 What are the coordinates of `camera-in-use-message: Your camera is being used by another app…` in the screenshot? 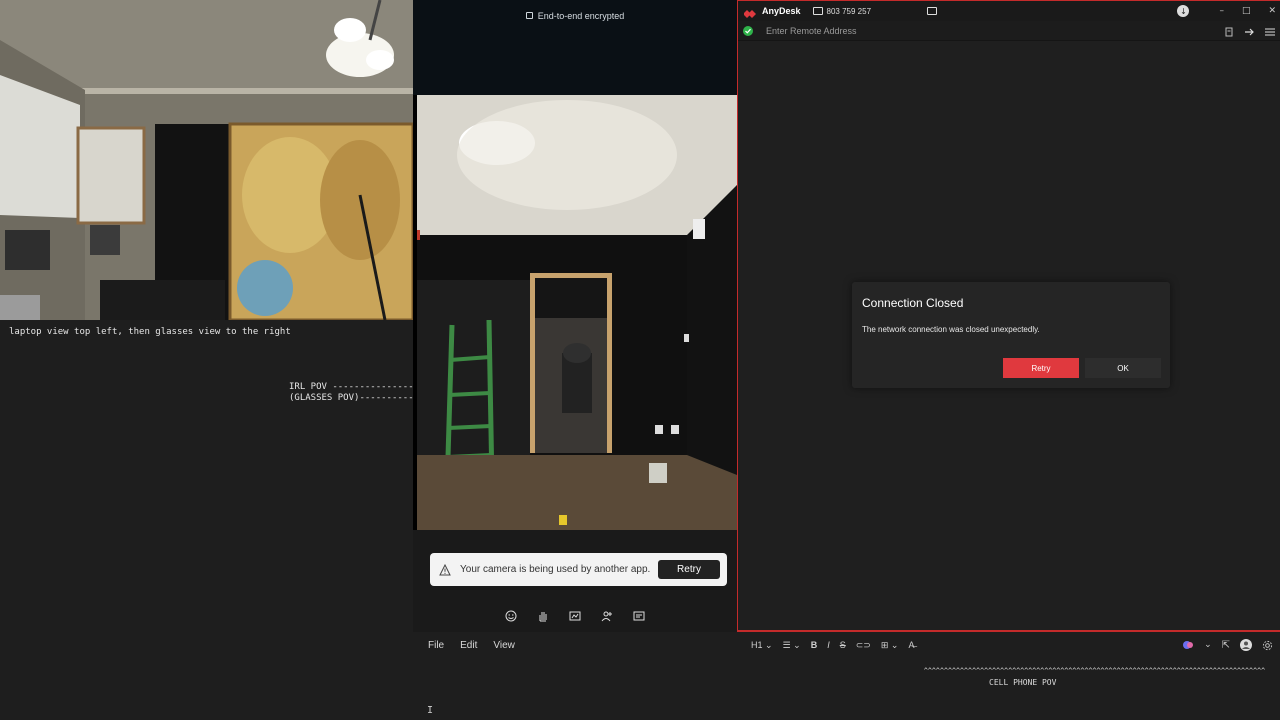 It's located at (555, 569).